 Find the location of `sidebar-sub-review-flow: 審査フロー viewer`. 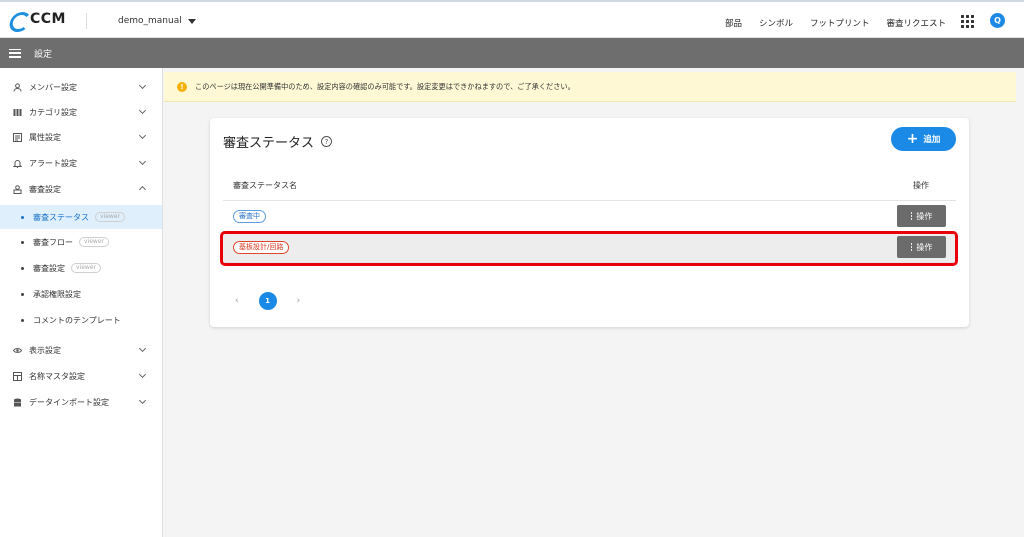

sidebar-sub-review-flow: 審査フロー viewer is located at coordinates (81, 242).